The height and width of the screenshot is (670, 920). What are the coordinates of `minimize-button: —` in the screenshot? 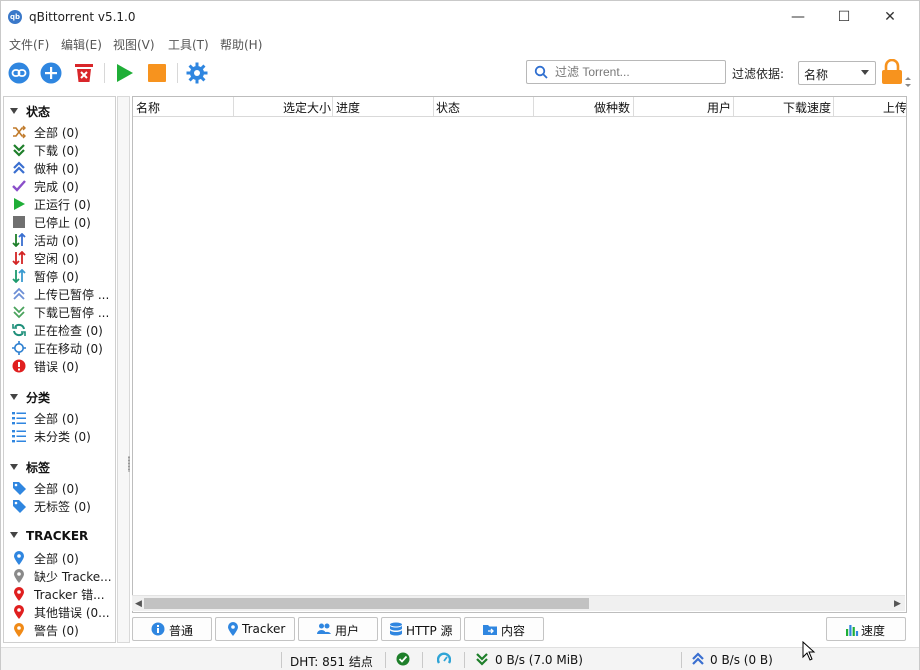 It's located at (798, 17).